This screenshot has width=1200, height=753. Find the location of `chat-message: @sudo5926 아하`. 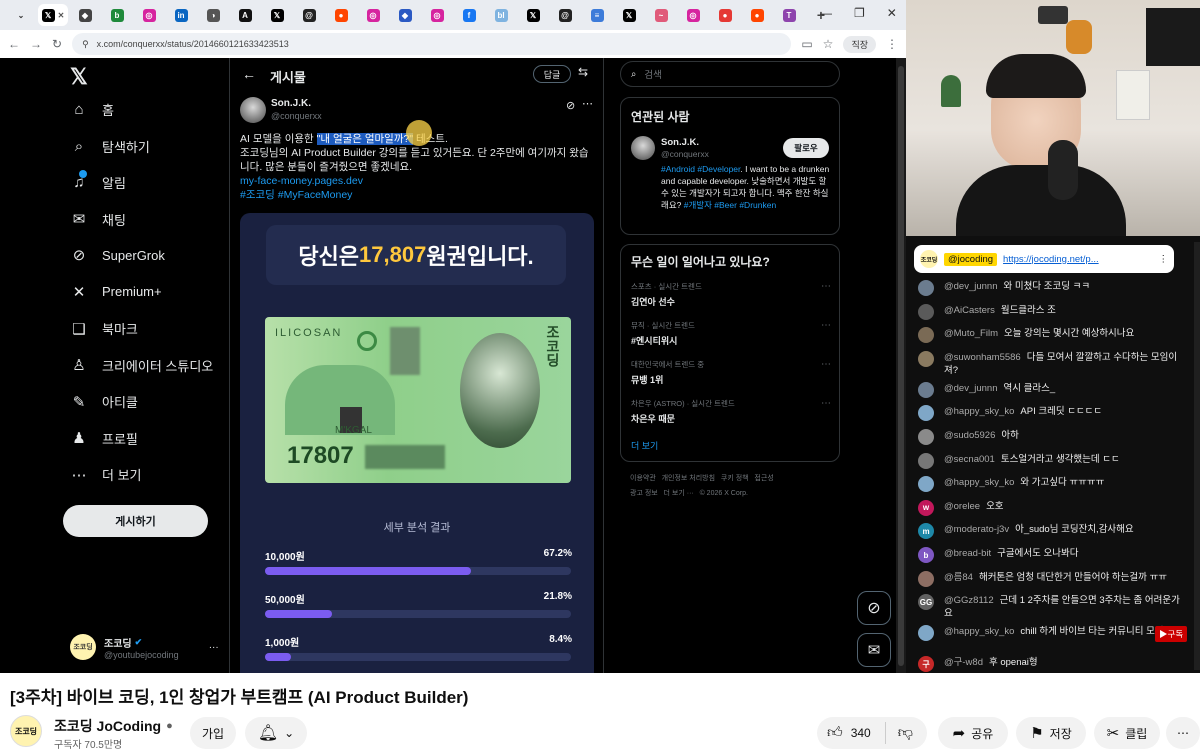

chat-message: @sudo5926 아하 is located at coordinates (1053, 437).